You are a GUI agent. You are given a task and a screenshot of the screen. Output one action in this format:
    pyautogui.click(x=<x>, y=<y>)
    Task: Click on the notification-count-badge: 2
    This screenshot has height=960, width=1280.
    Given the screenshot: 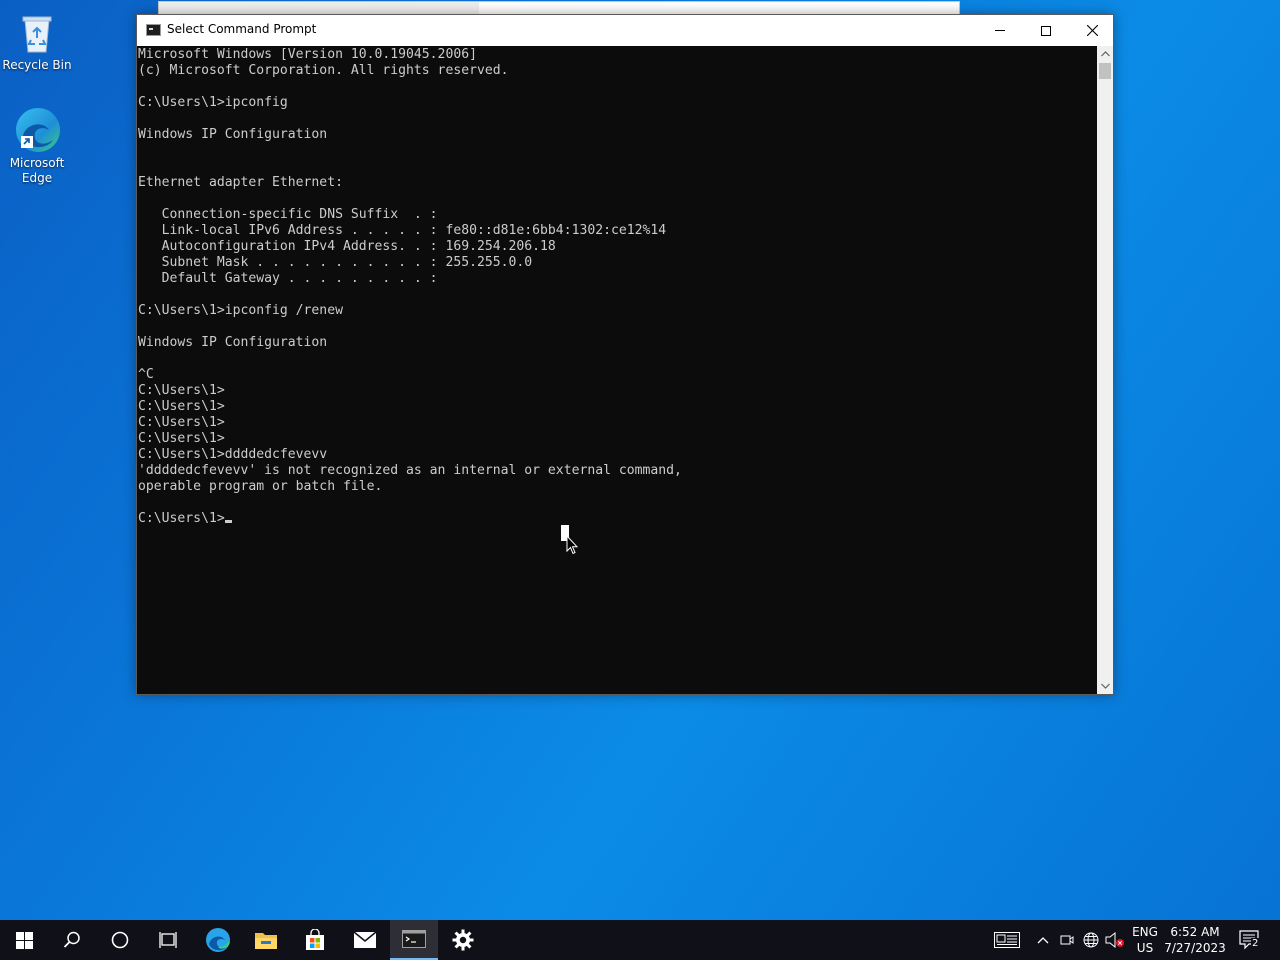 What is the action you would take?
    pyautogui.click(x=1255, y=943)
    